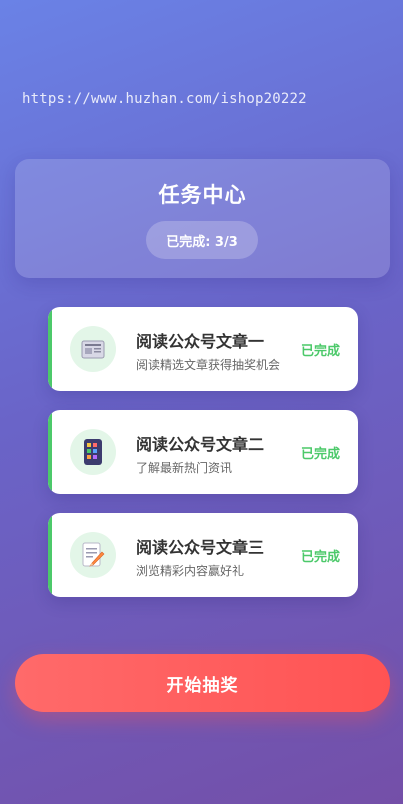 This screenshot has width=403, height=804. I want to click on watermark-url: https://www.huzhan.com/ishop20222, so click(164, 99).